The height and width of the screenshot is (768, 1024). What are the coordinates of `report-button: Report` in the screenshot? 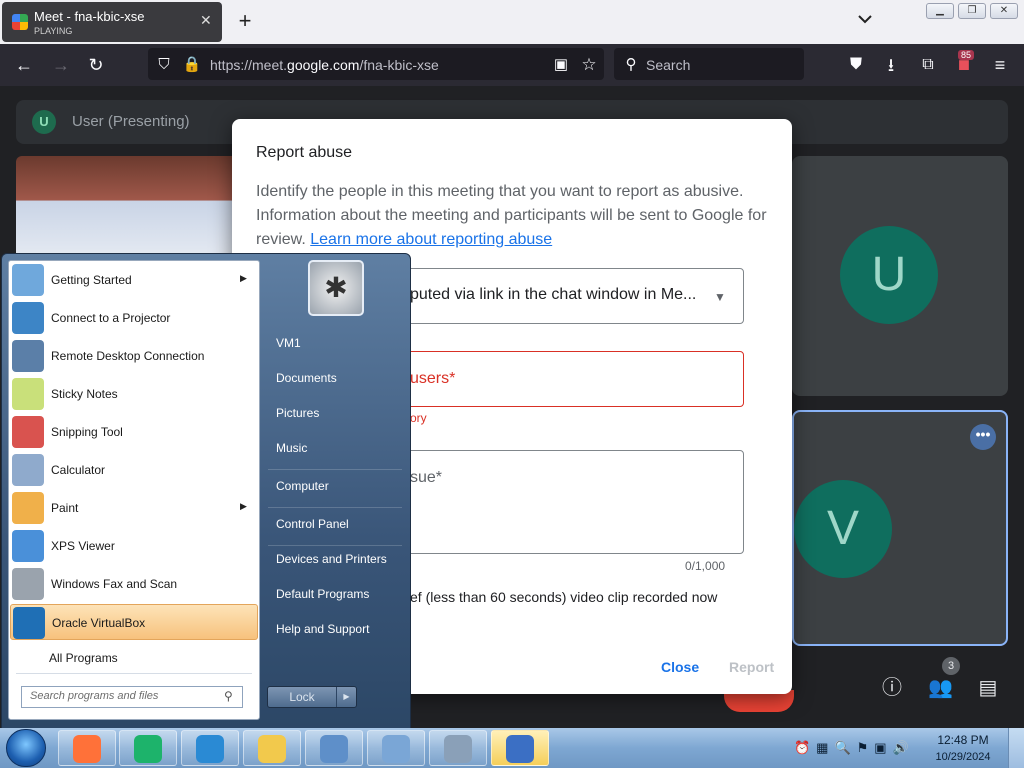 It's located at (751, 667).